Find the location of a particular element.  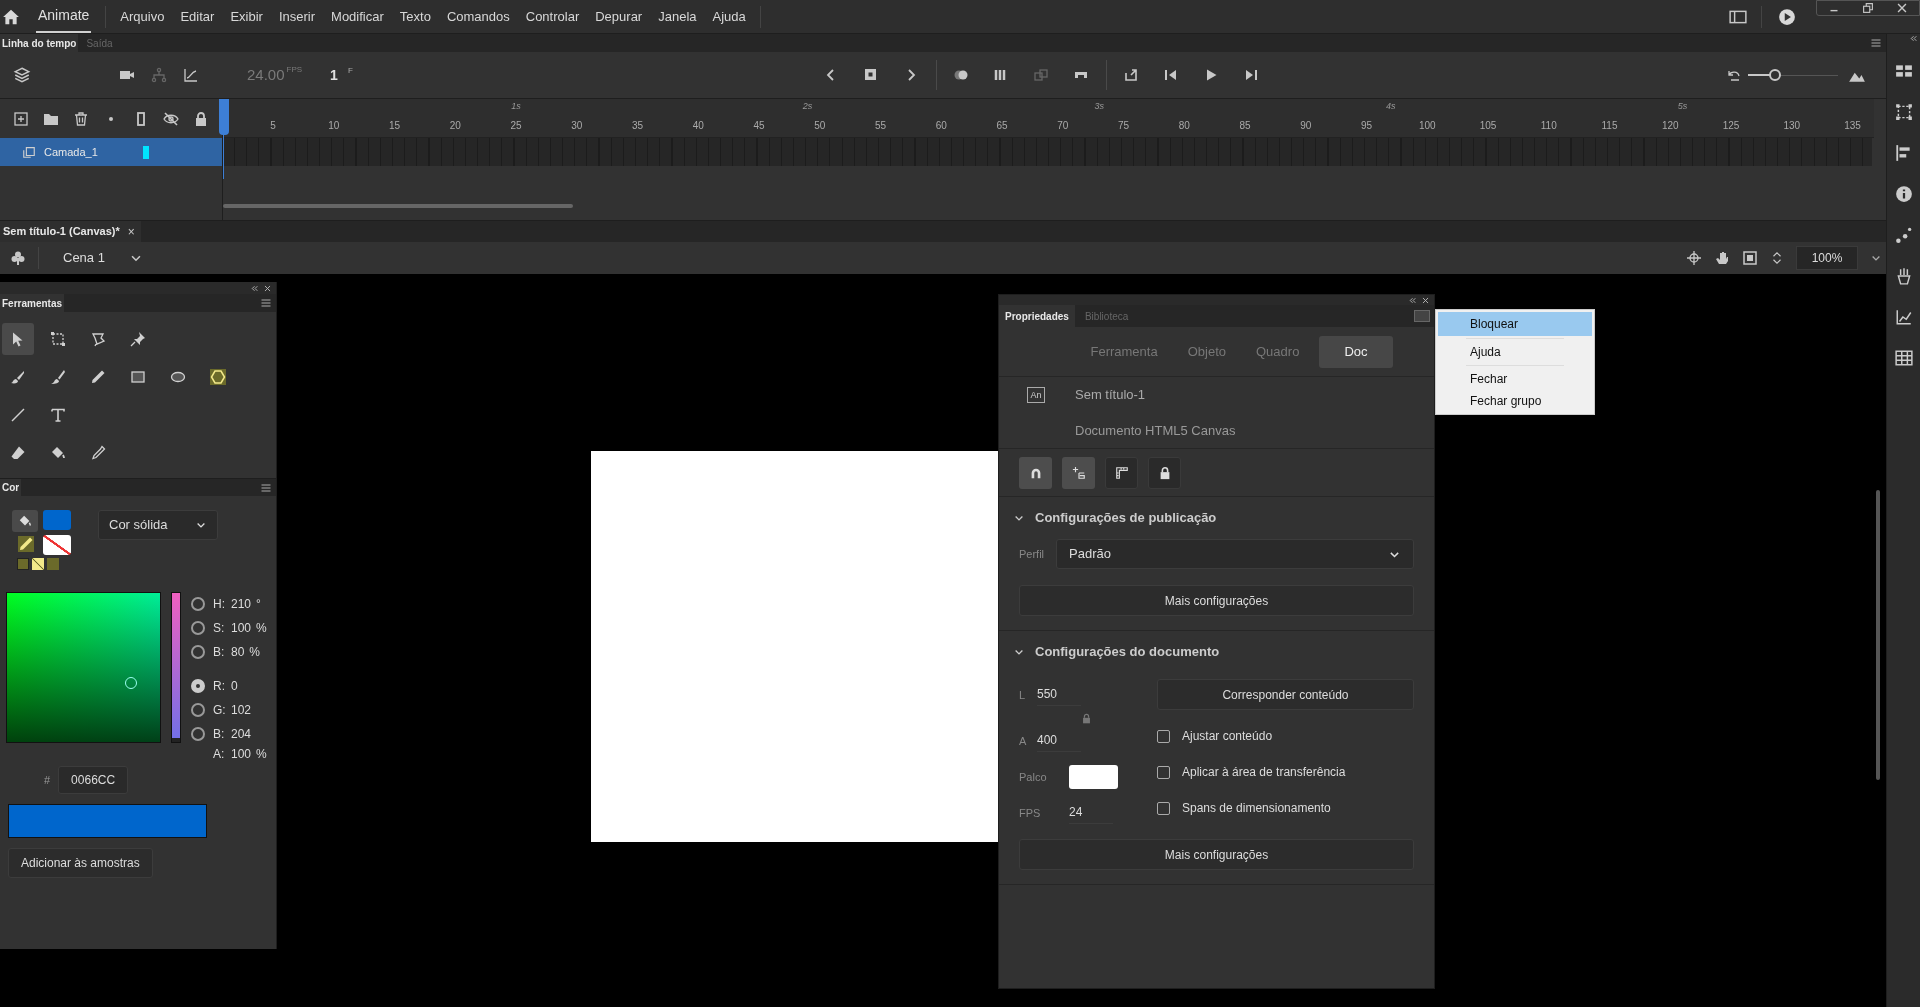

fps-field: 24 is located at coordinates (1091, 813).